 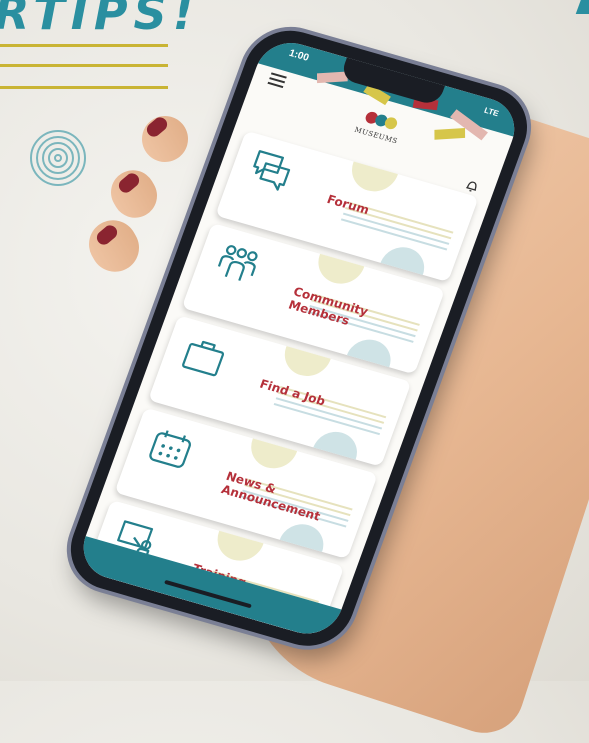 I want to click on menu-label: News & Announcement, so click(x=271, y=496).